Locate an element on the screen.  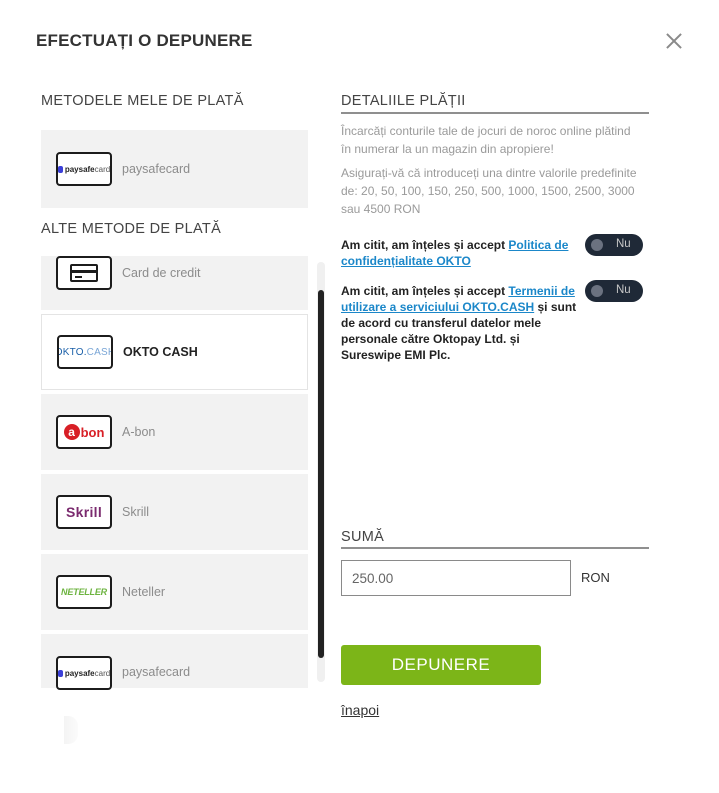
method-label: Skrill is located at coordinates (136, 512).